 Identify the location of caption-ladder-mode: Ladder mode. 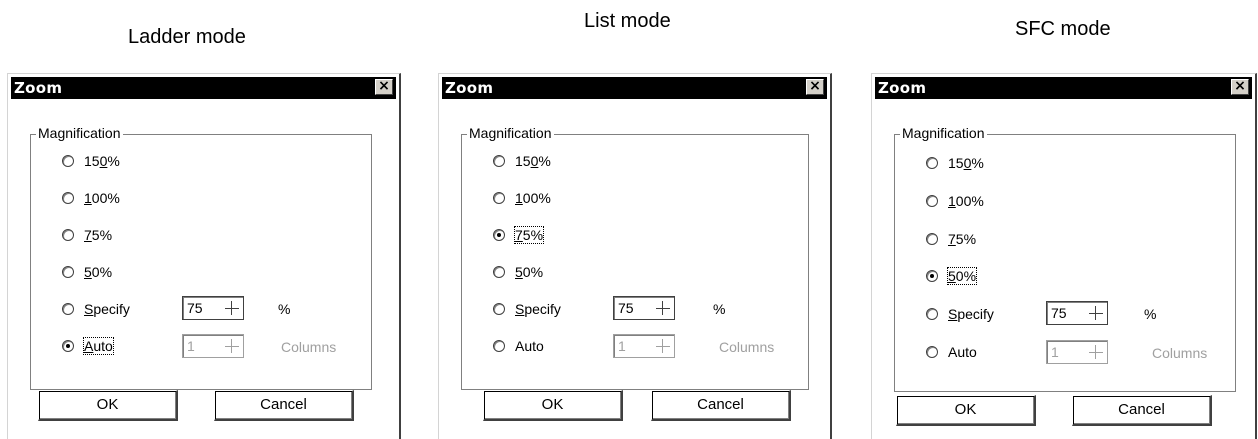
(187, 37).